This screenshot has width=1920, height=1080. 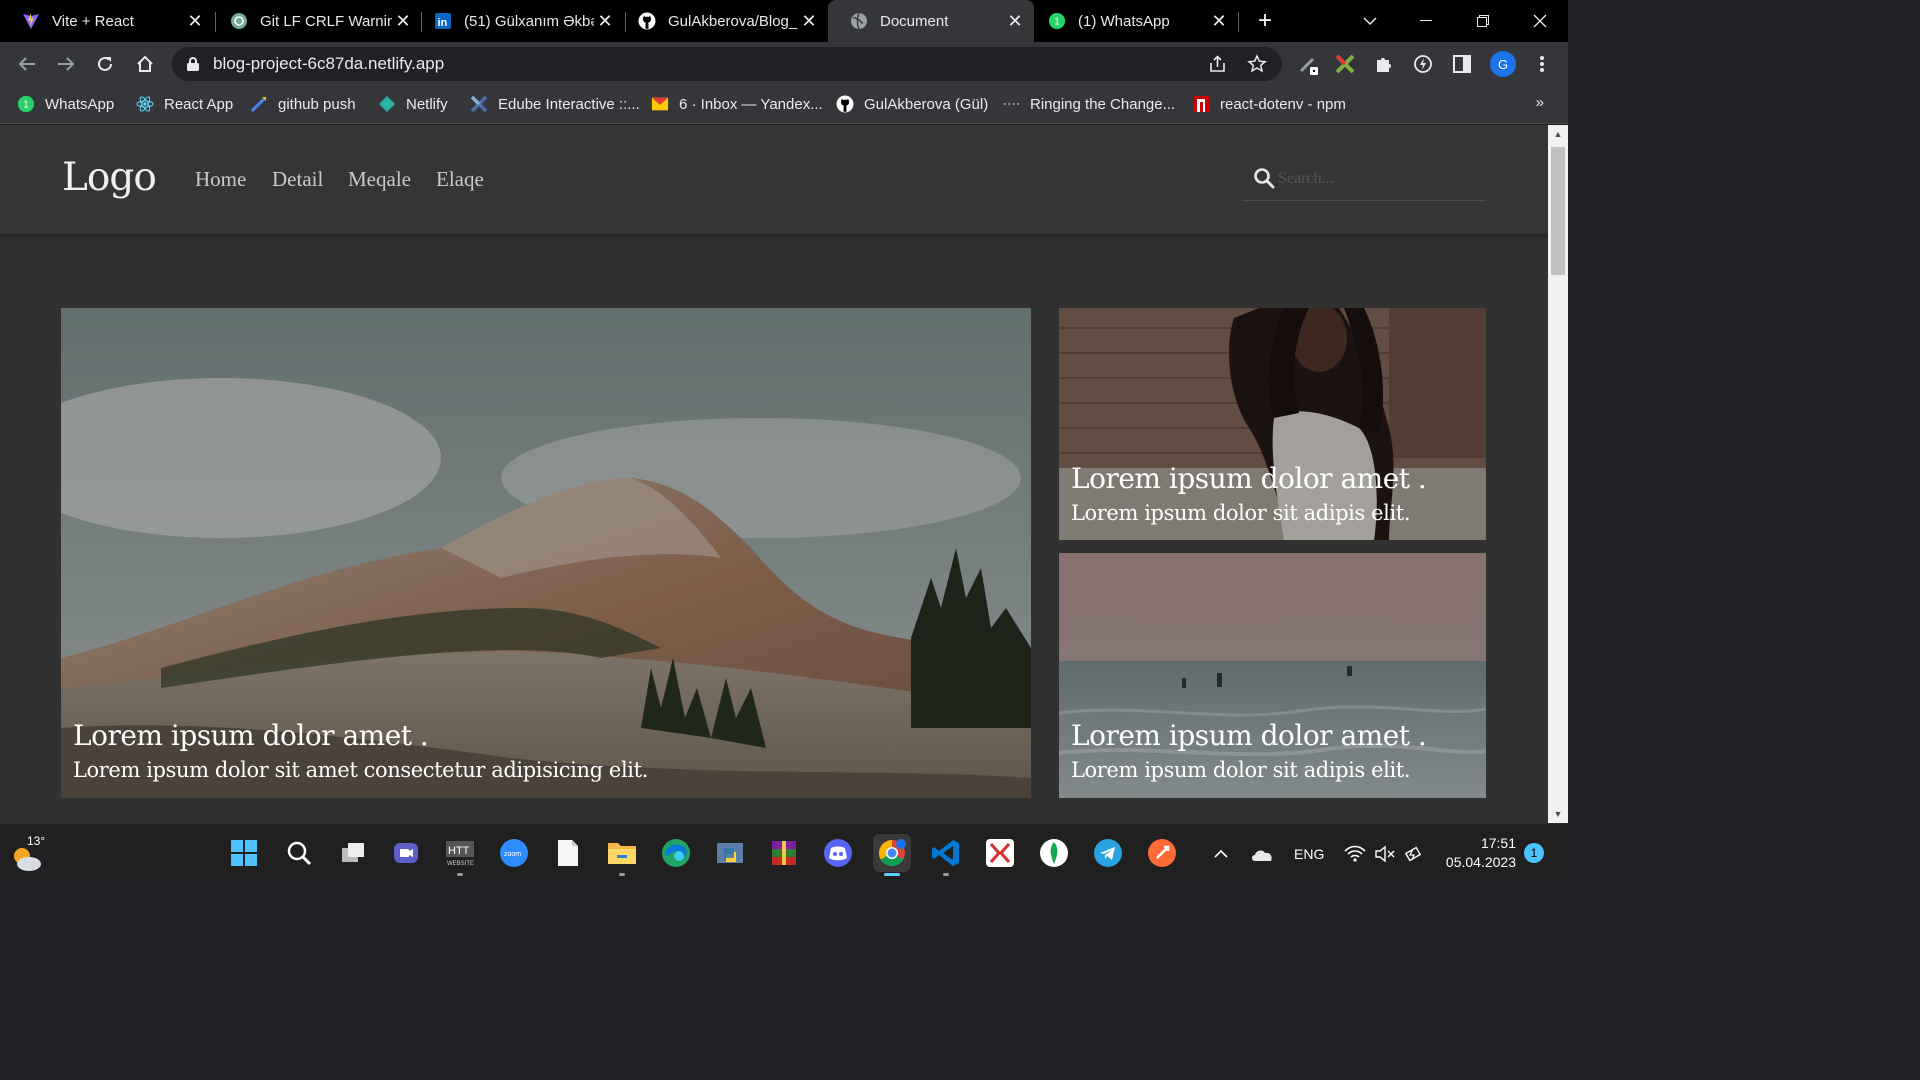 I want to click on discord-app, so click(x=838, y=853).